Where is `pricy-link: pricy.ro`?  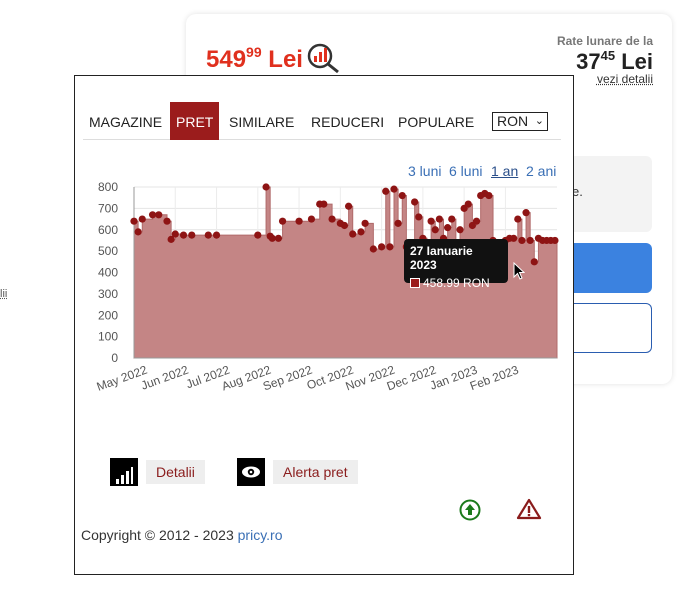 pricy-link: pricy.ro is located at coordinates (260, 535).